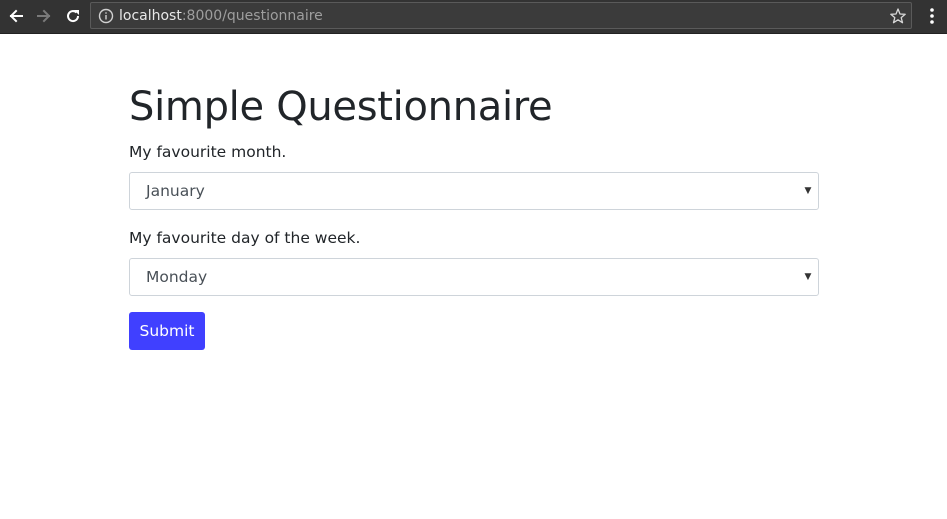  Describe the element at coordinates (150, 16) in the screenshot. I see `url-host: localhost` at that location.